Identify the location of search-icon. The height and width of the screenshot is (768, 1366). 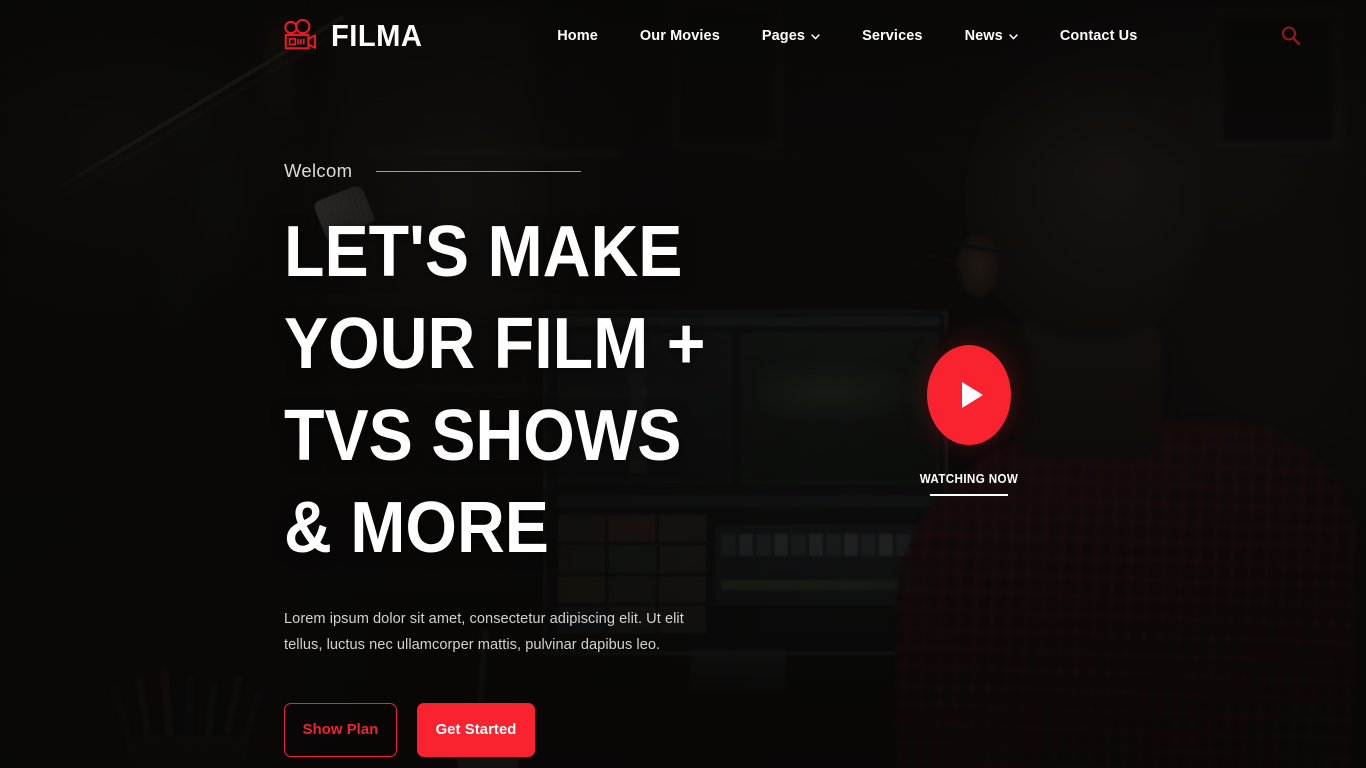
(1291, 36).